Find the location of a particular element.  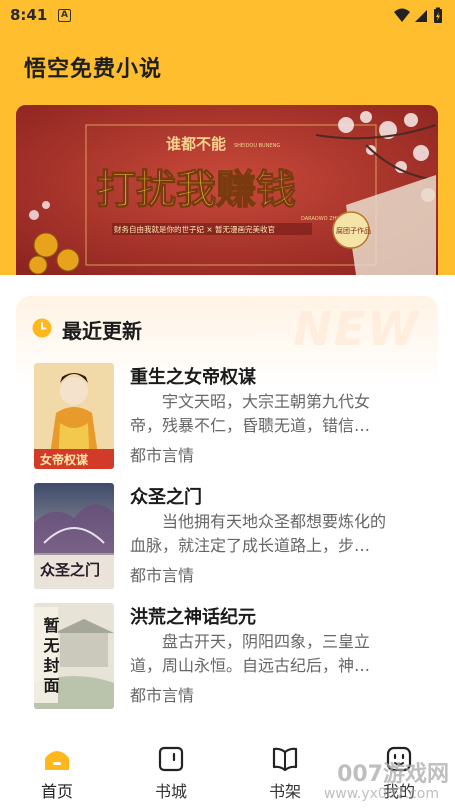

tab-home: 首页 is located at coordinates (57, 773).